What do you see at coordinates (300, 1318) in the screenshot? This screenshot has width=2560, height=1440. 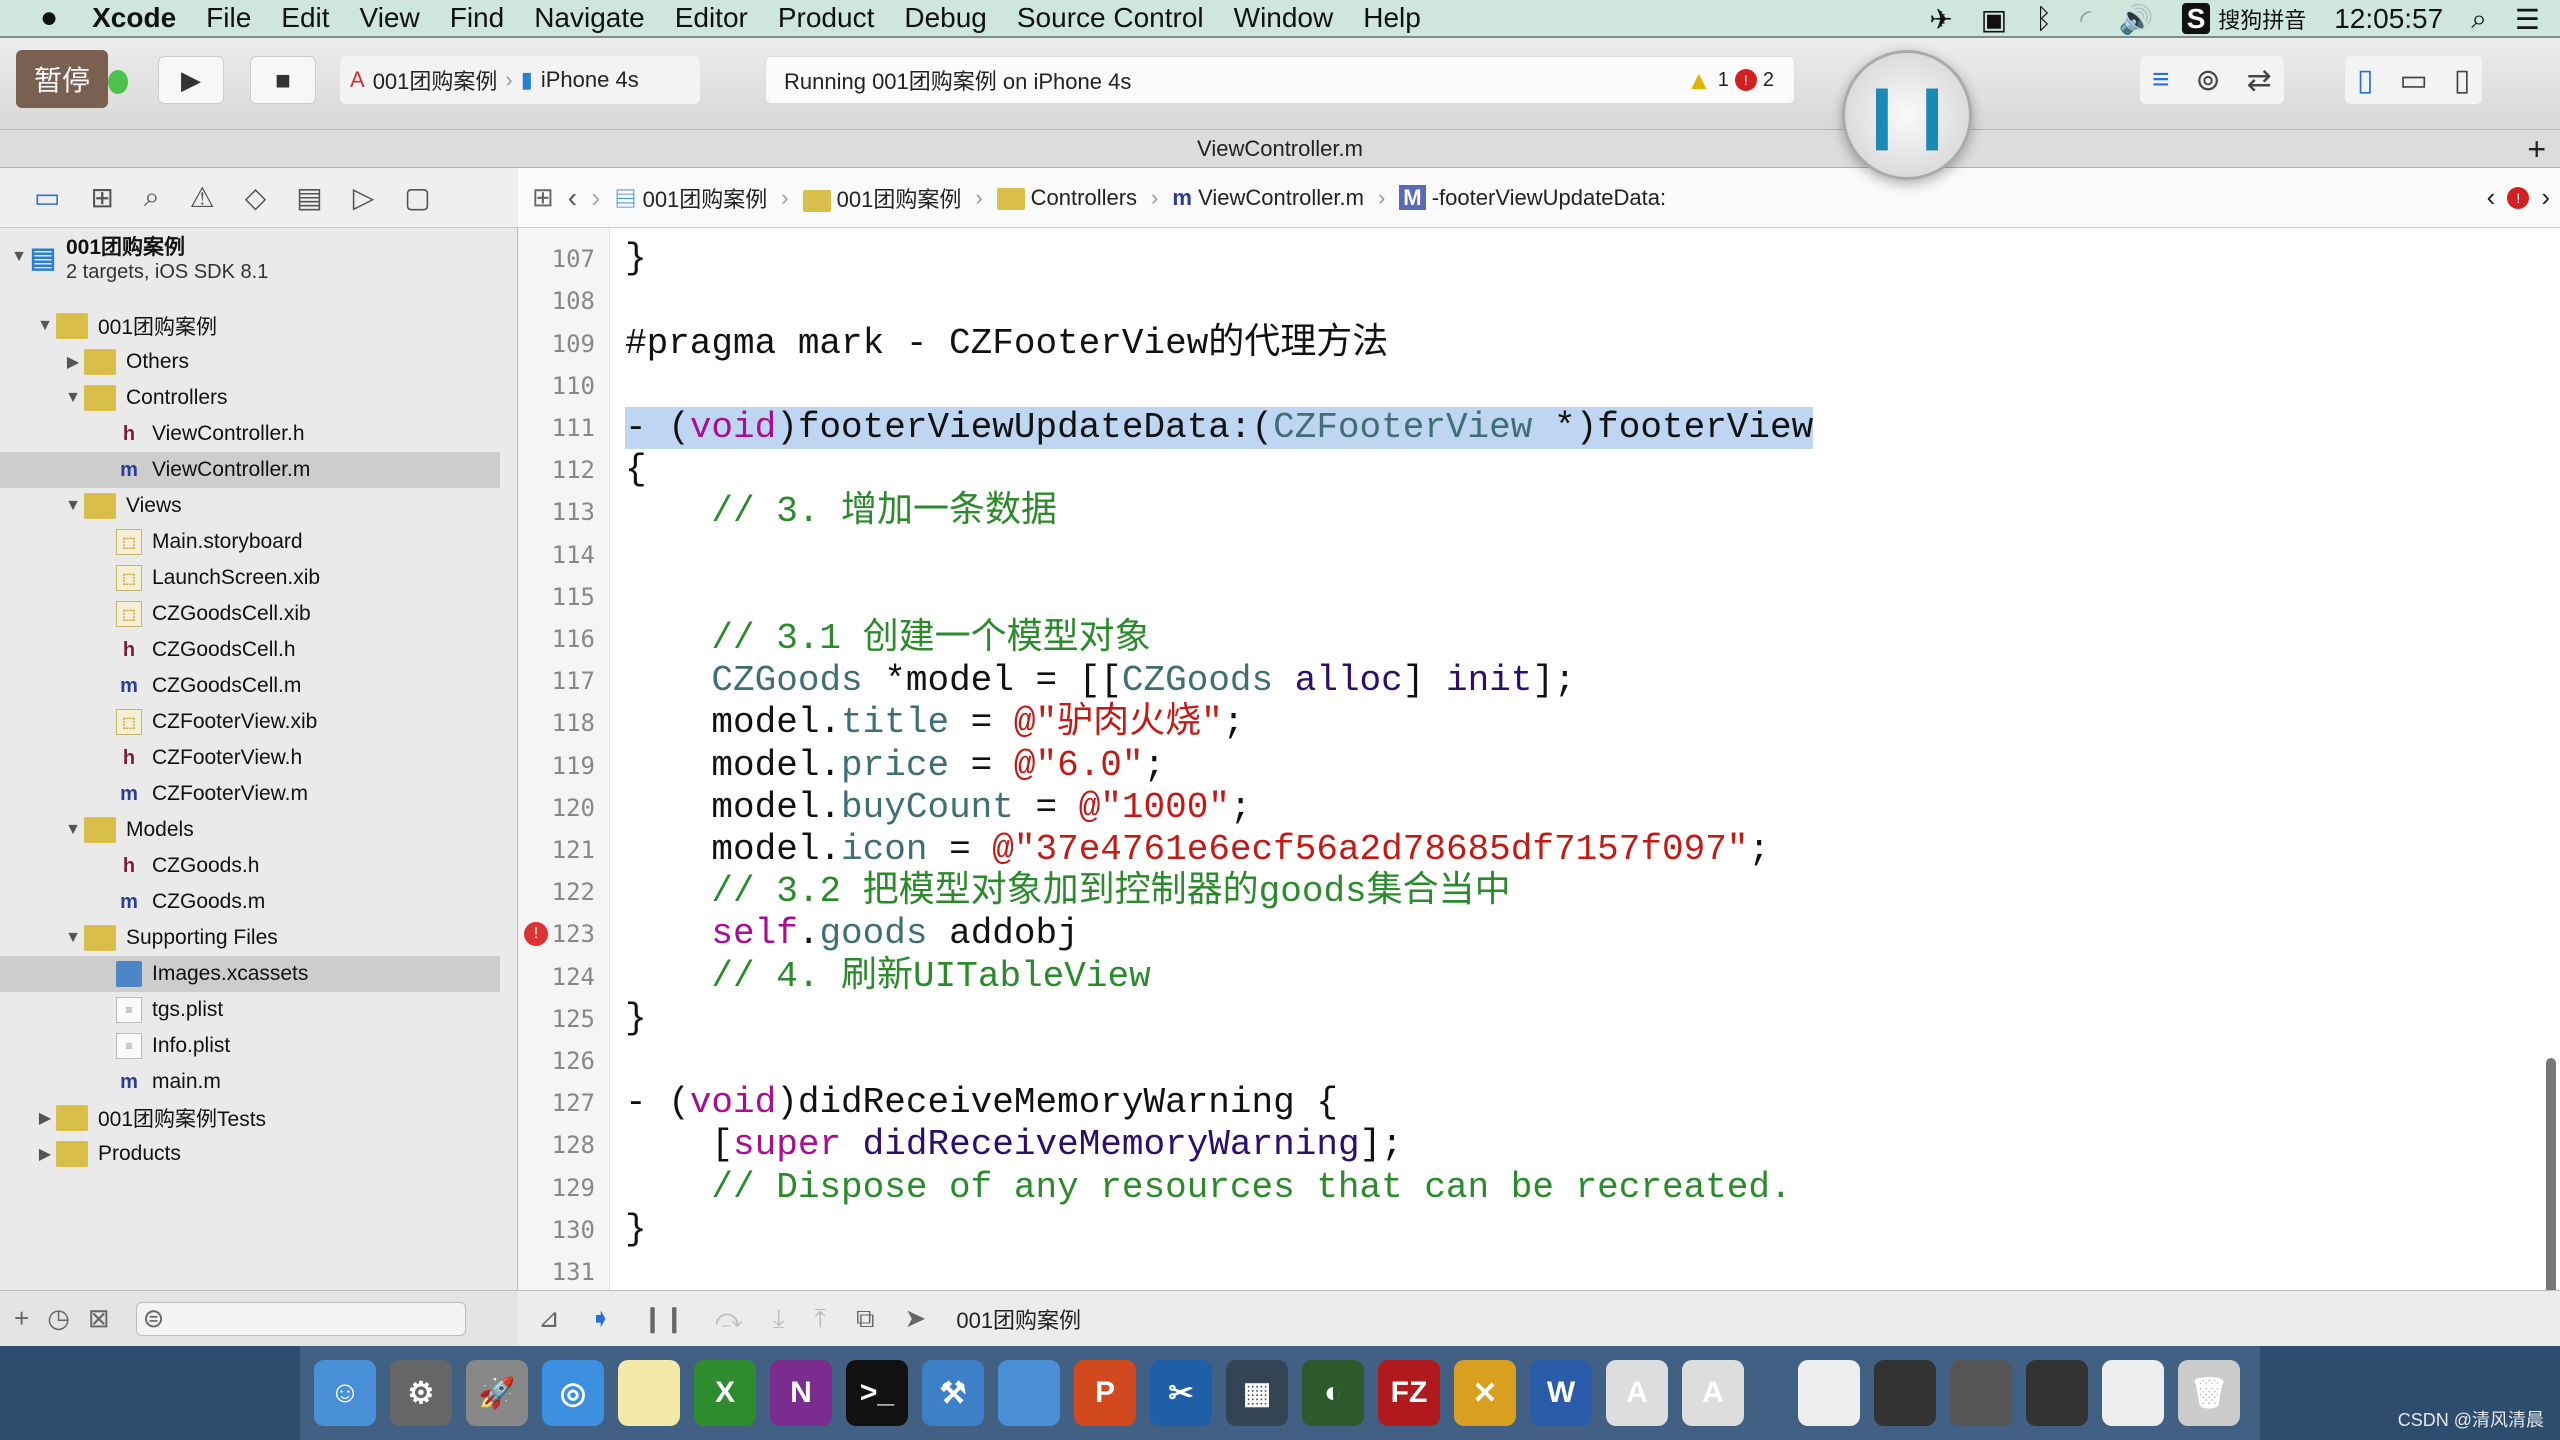 I see `filter-input: ⊜` at bounding box center [300, 1318].